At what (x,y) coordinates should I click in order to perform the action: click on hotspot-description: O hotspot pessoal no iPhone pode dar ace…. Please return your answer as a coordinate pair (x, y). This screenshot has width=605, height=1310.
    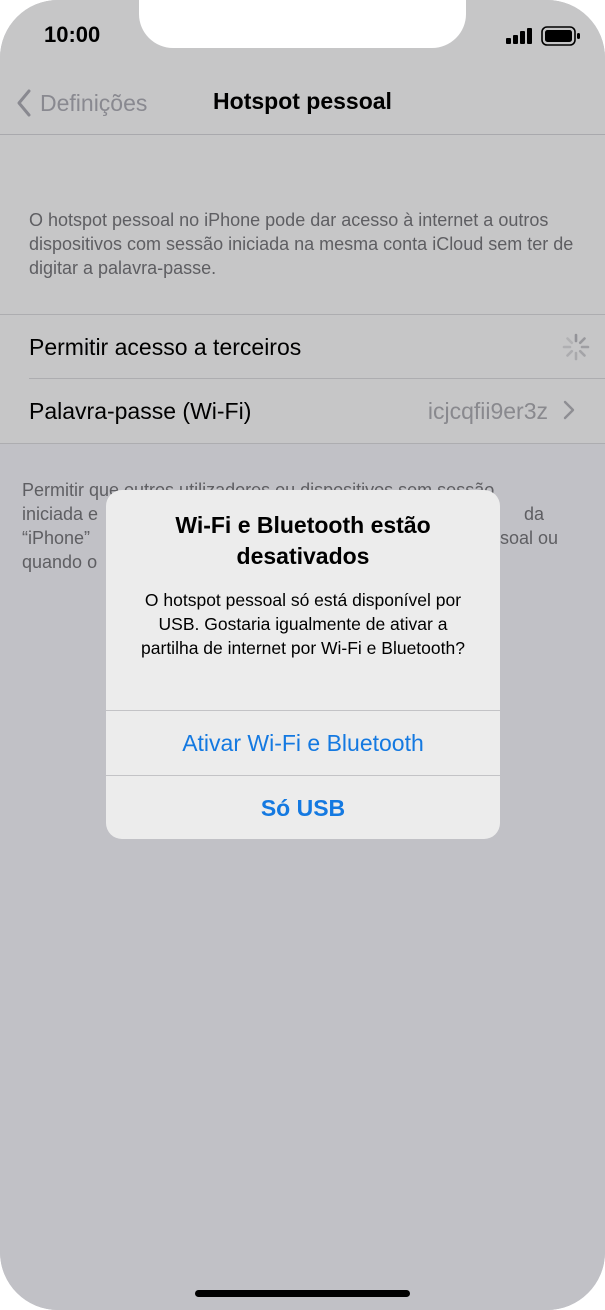
    Looking at the image, I should click on (301, 244).